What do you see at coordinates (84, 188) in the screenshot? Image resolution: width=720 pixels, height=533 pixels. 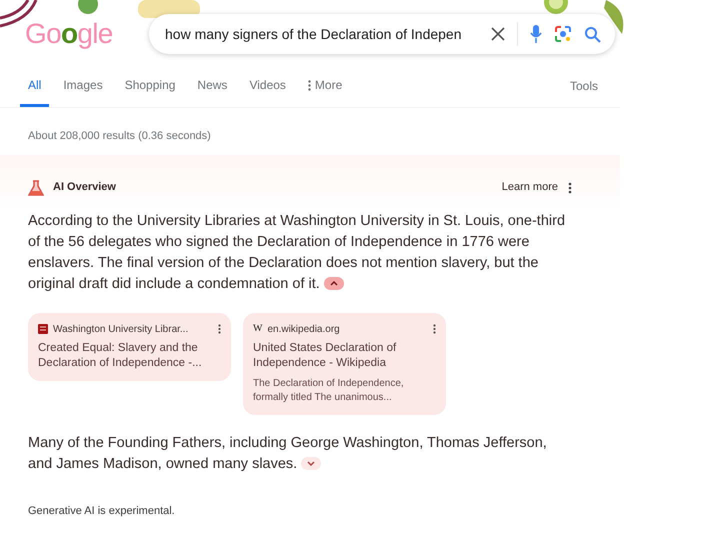 I see `ai-overview-title: AI Overview` at bounding box center [84, 188].